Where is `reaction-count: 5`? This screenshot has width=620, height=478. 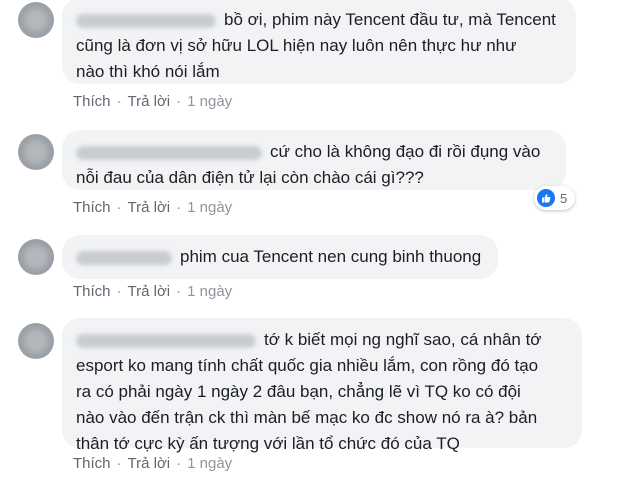
reaction-count: 5 is located at coordinates (555, 198).